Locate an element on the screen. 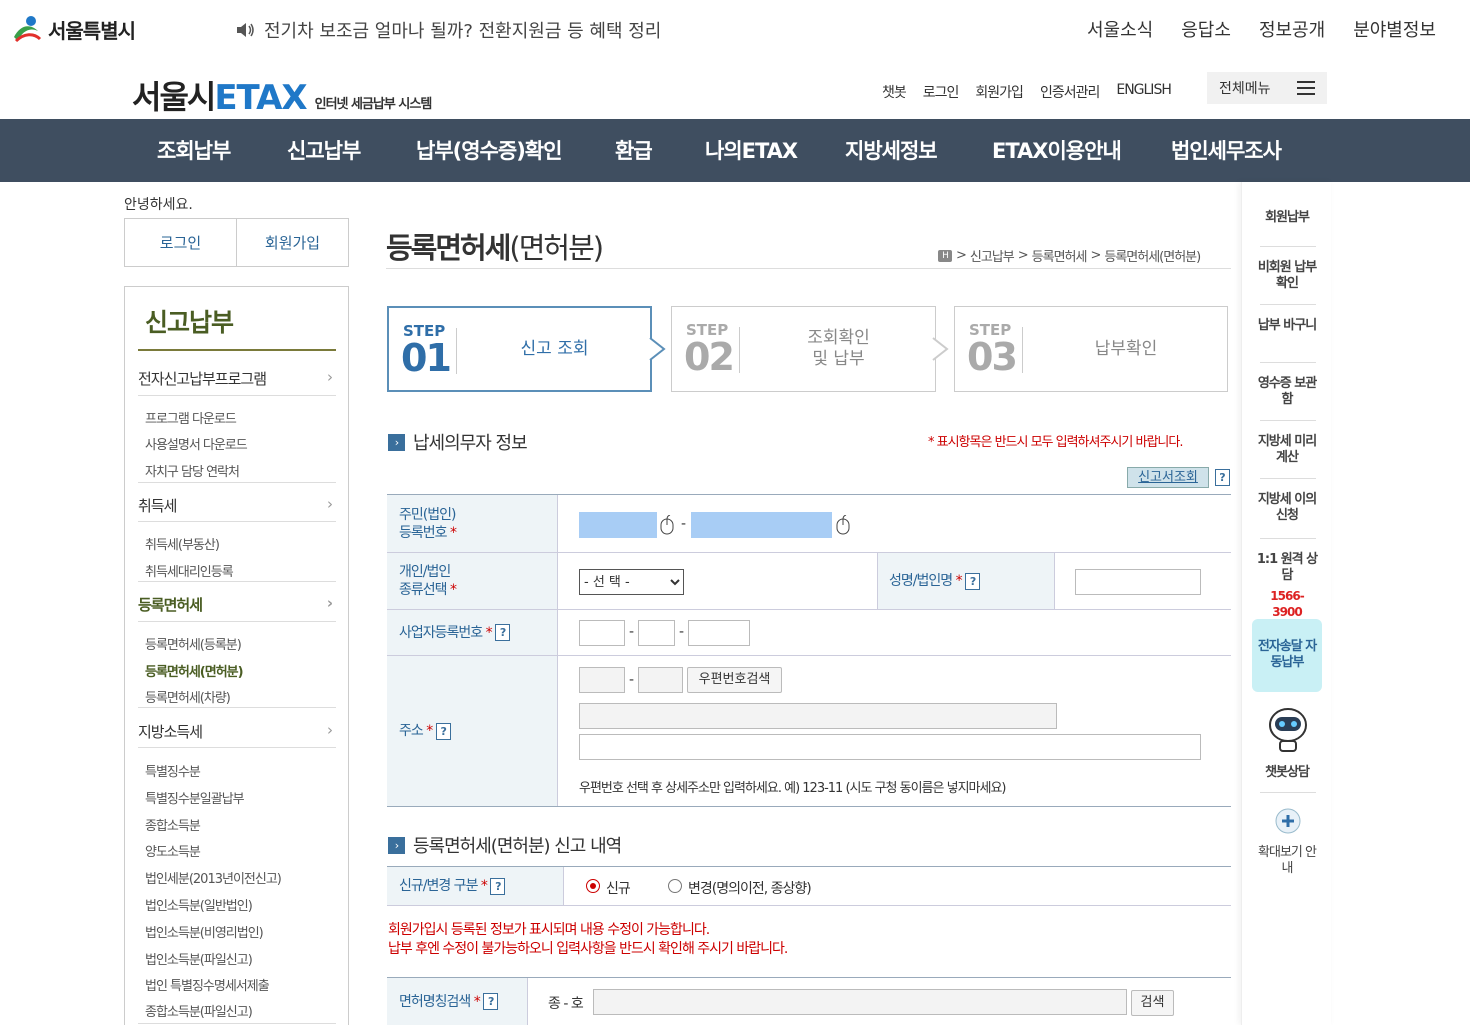  radio-new is located at coordinates (593, 886).